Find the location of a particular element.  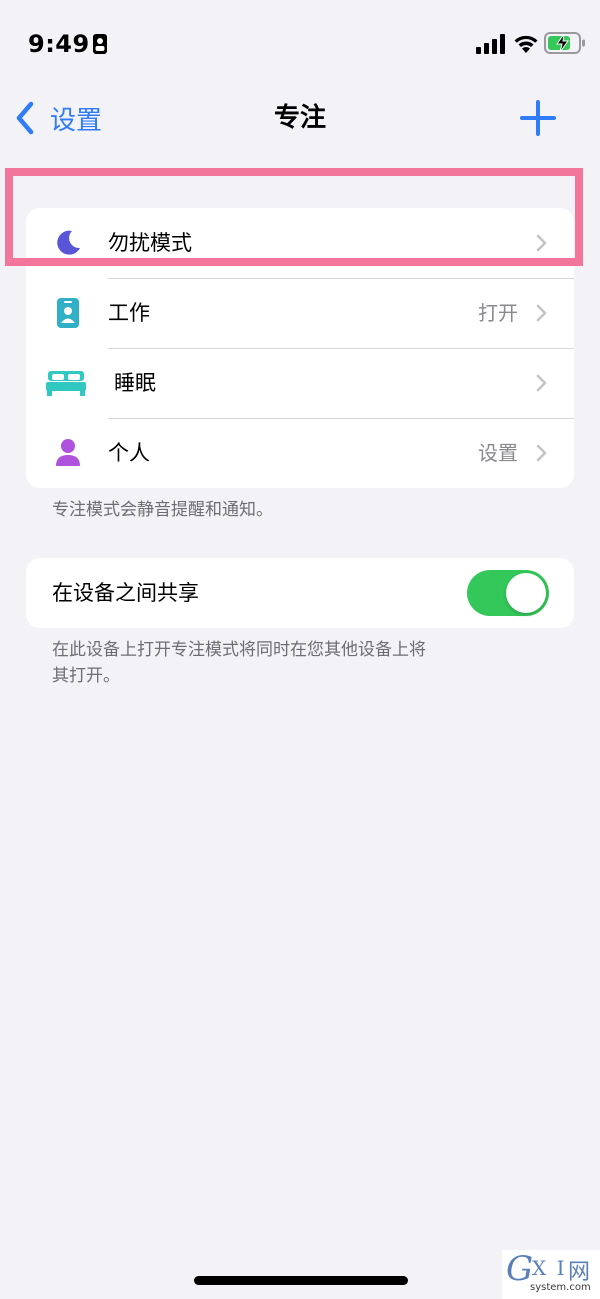

page-title: 专注 is located at coordinates (299, 118).